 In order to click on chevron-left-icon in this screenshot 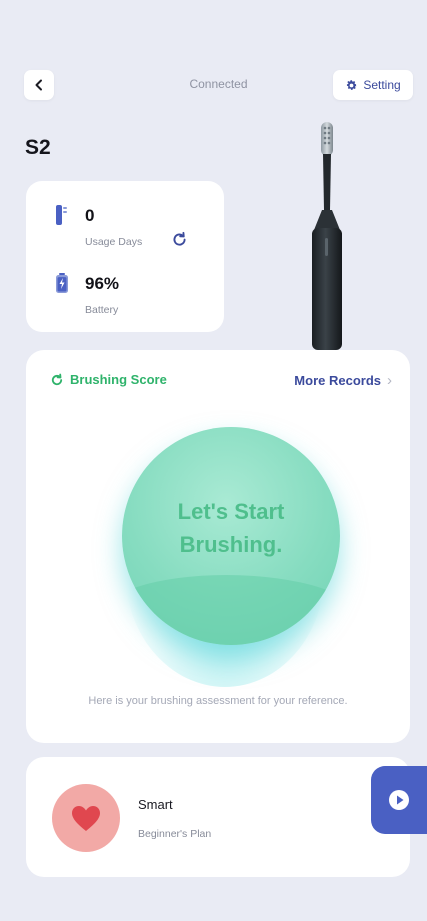, I will do `click(38, 85)`.